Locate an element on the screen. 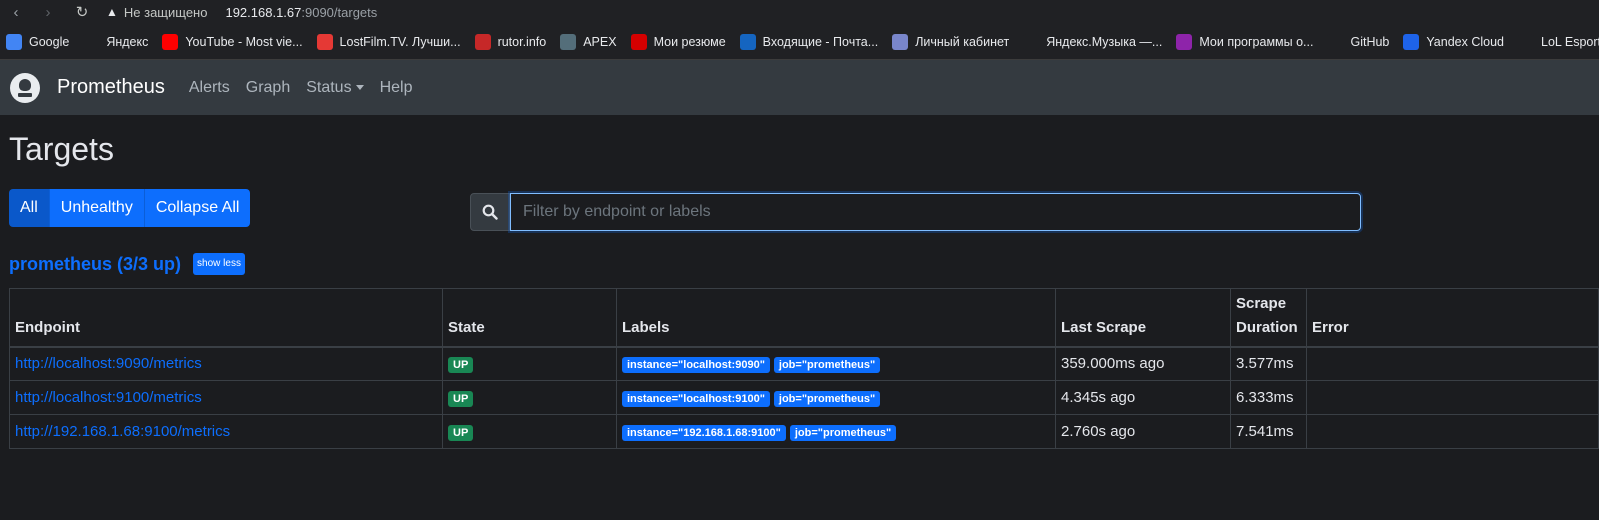 The height and width of the screenshot is (520, 1599). search-input is located at coordinates (935, 212).